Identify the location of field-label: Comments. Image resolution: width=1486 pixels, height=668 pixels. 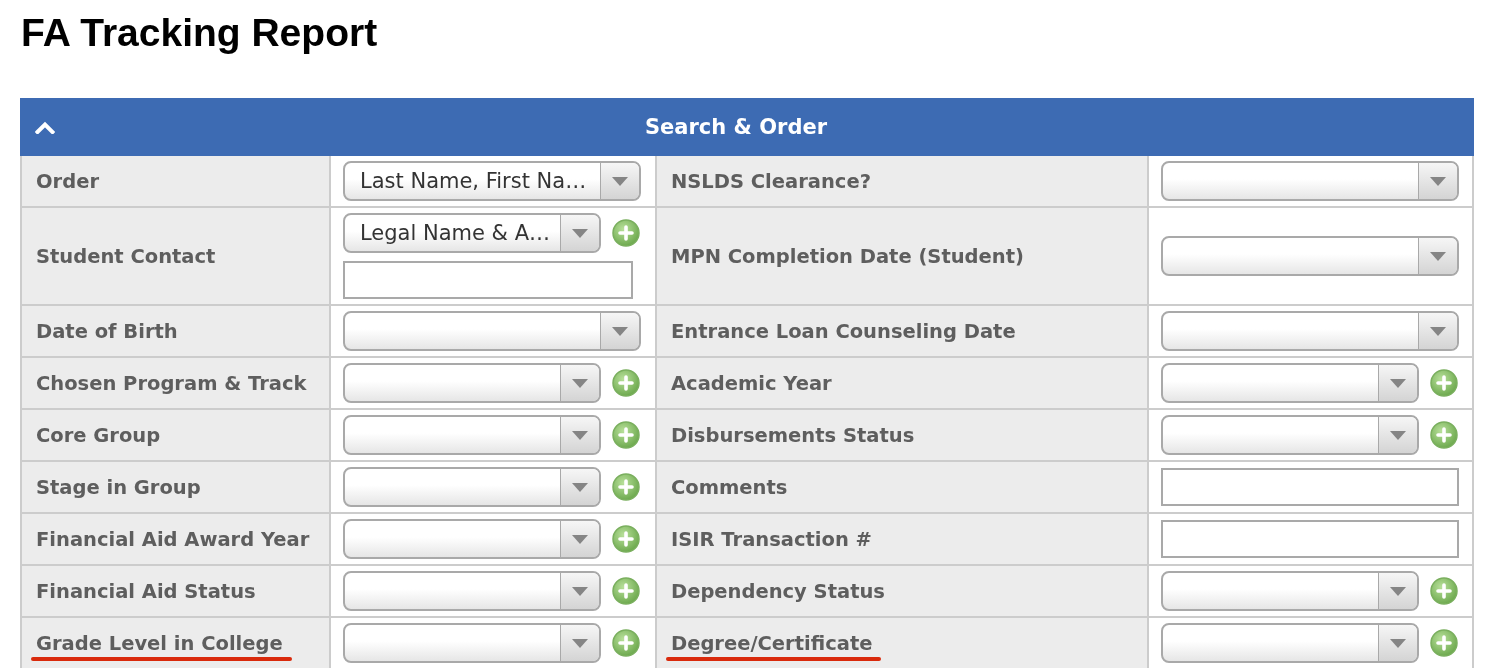
(729, 487).